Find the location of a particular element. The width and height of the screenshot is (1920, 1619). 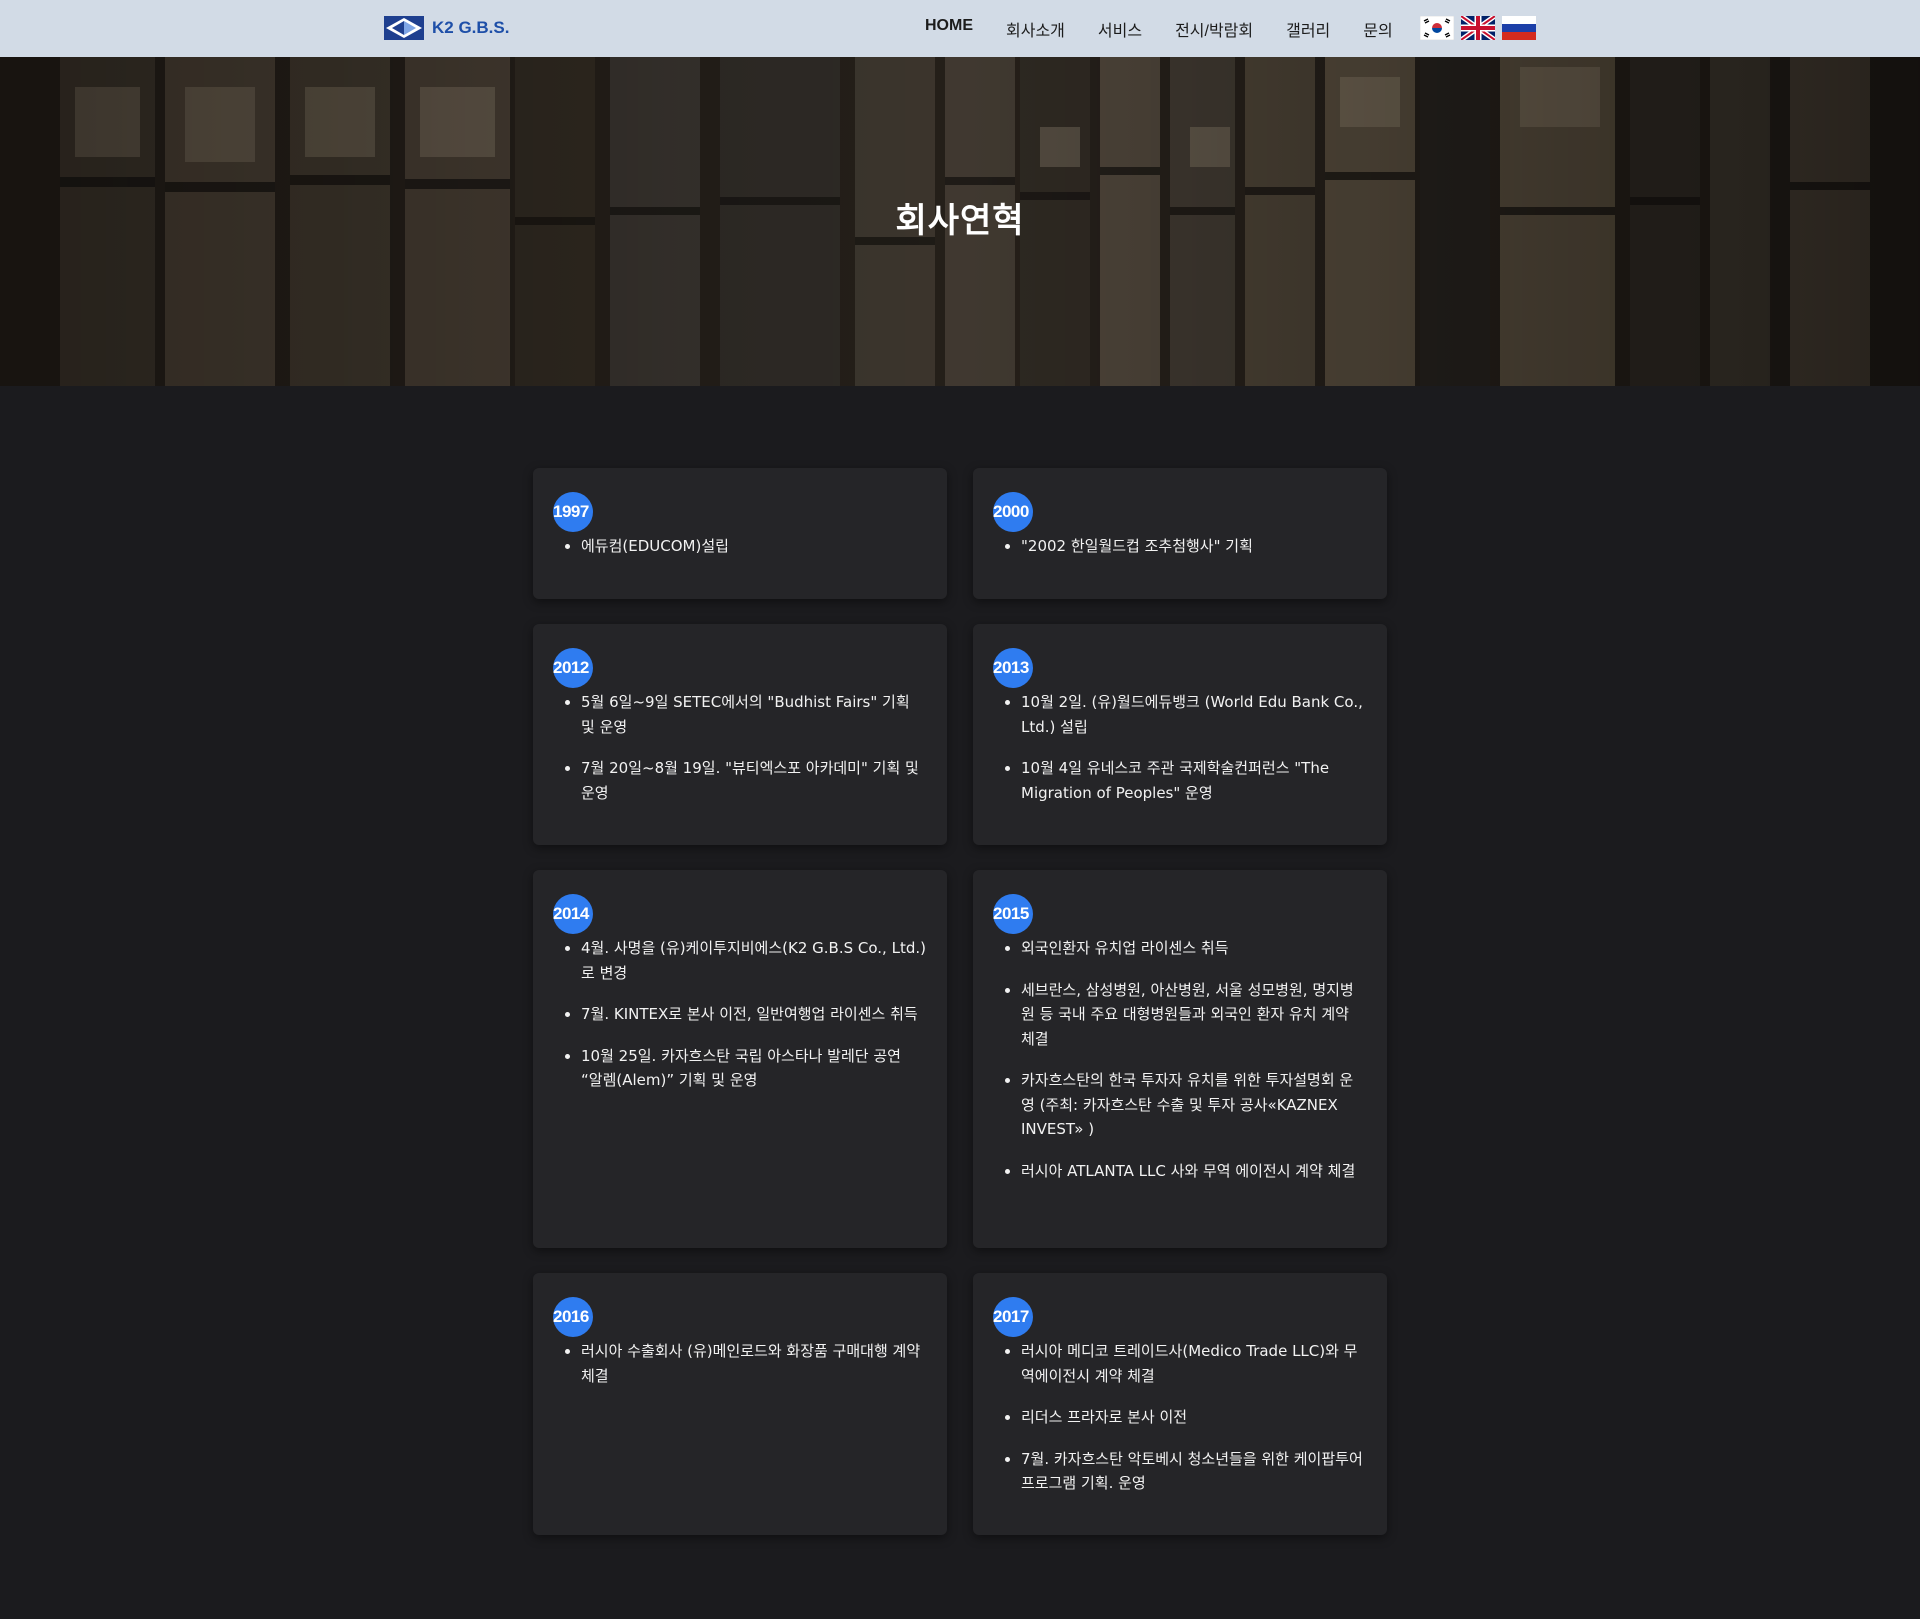

year-badge: 2013 is located at coordinates (1013, 668).